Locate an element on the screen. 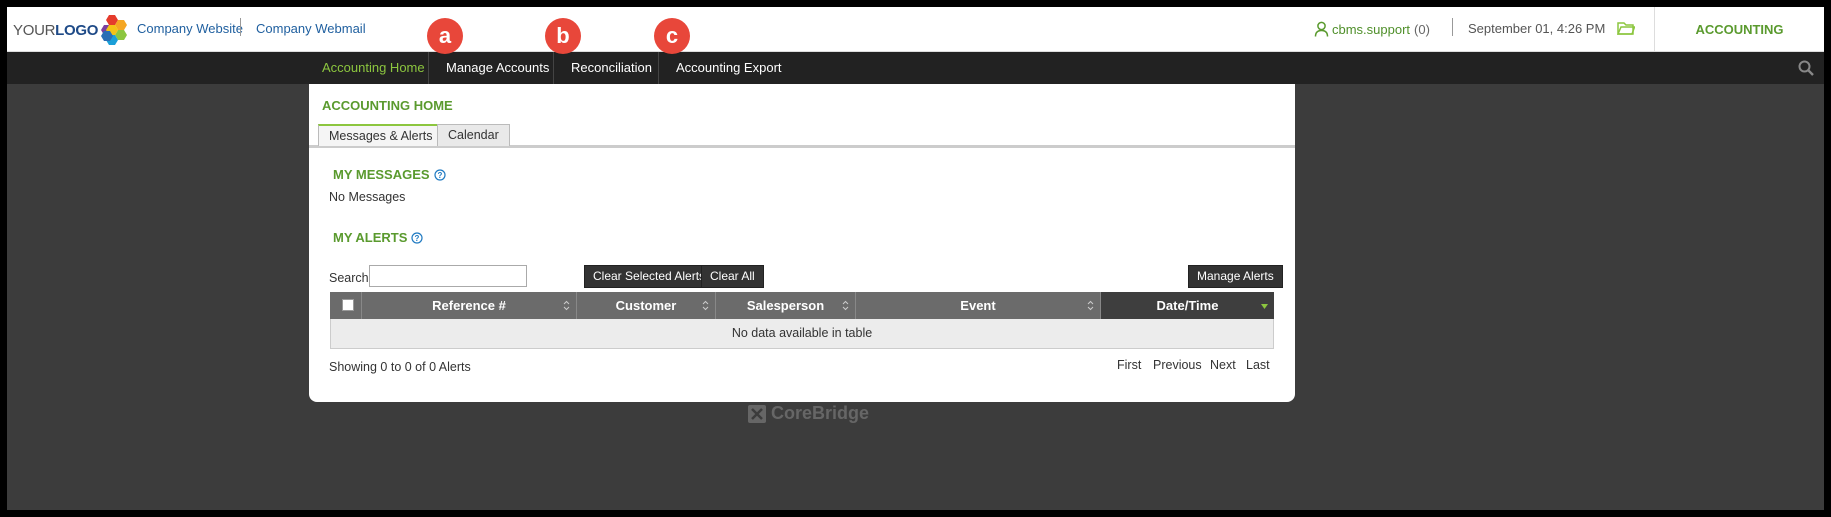  clear-selected-alerts-button: Clear Selected Alerts is located at coordinates (649, 276).